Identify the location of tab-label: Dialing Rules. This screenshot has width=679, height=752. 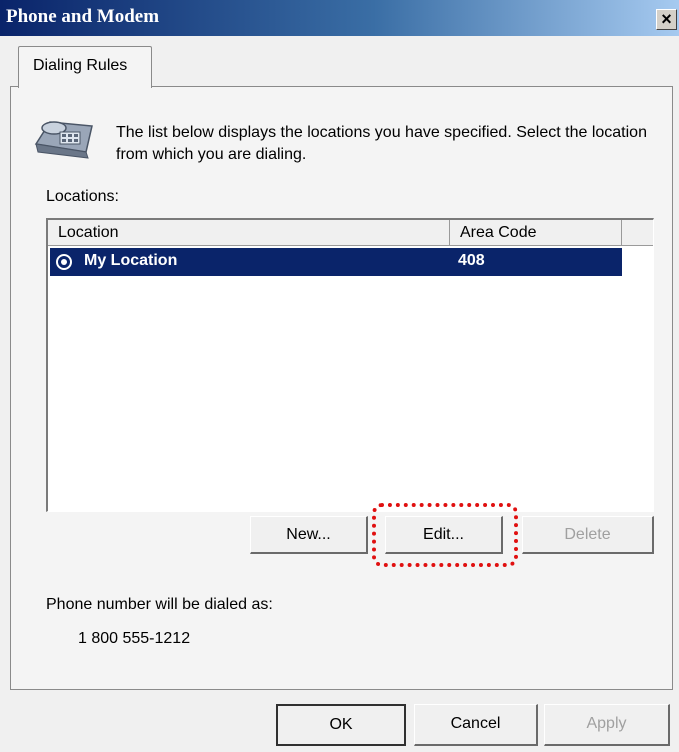
(80, 65).